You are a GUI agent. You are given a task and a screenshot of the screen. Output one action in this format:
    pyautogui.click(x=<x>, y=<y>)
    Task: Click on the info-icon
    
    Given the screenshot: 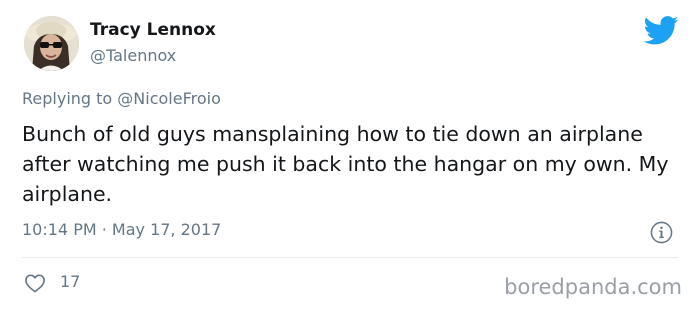 What is the action you would take?
    pyautogui.click(x=661, y=232)
    